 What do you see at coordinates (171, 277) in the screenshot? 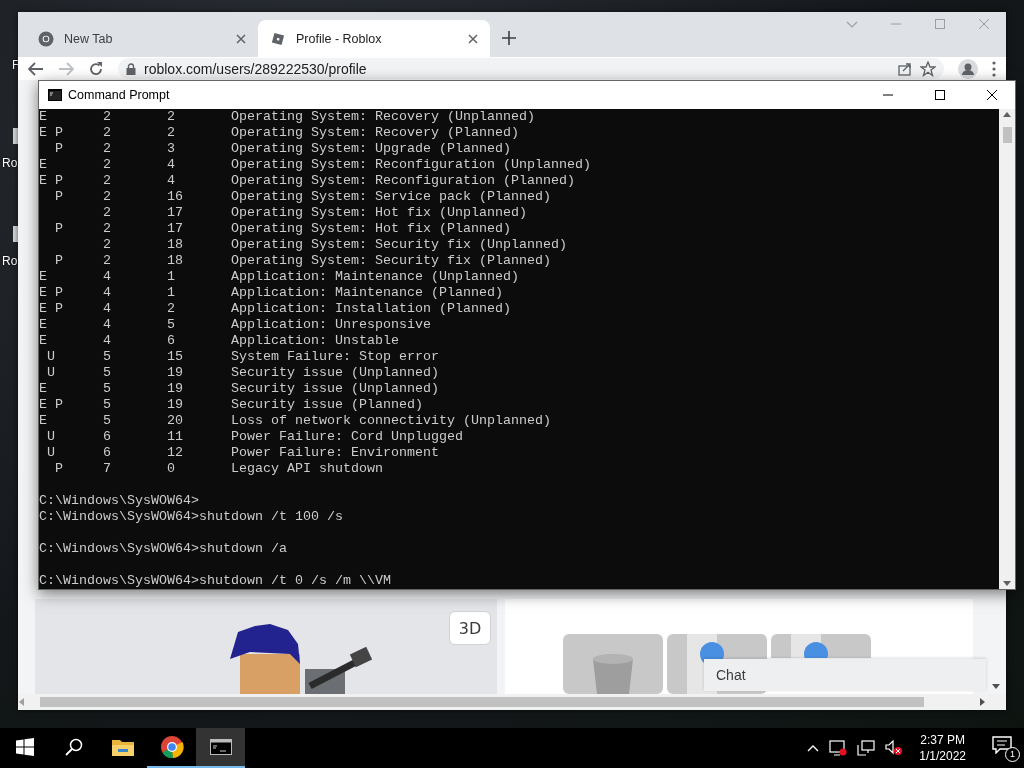
I see `minor-code-text: 1` at bounding box center [171, 277].